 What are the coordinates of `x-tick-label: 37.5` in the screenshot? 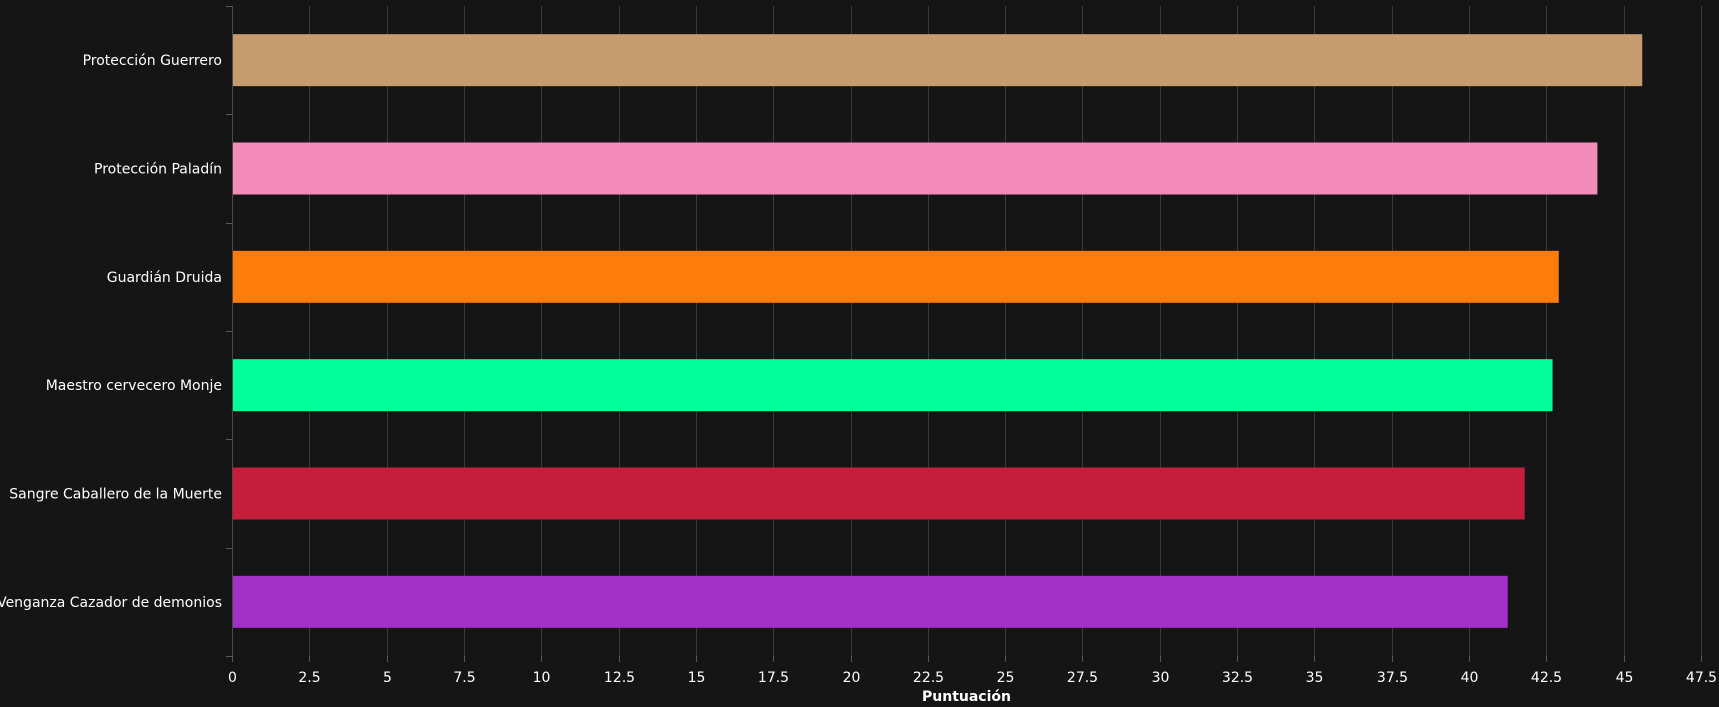 It's located at (1392, 678).